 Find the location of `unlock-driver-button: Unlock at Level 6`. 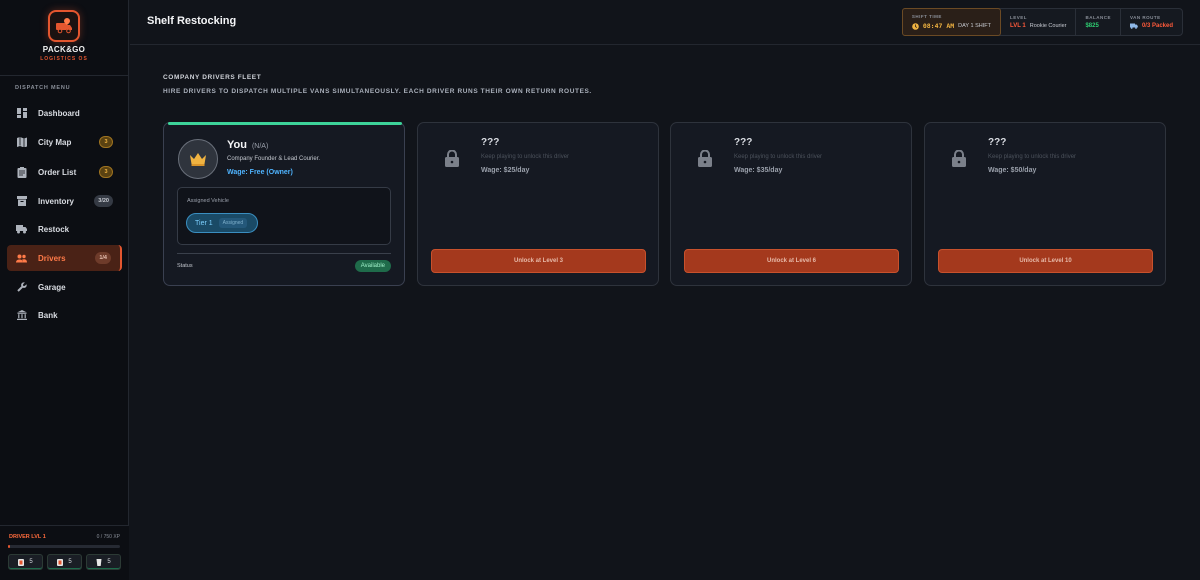

unlock-driver-button: Unlock at Level 6 is located at coordinates (791, 261).